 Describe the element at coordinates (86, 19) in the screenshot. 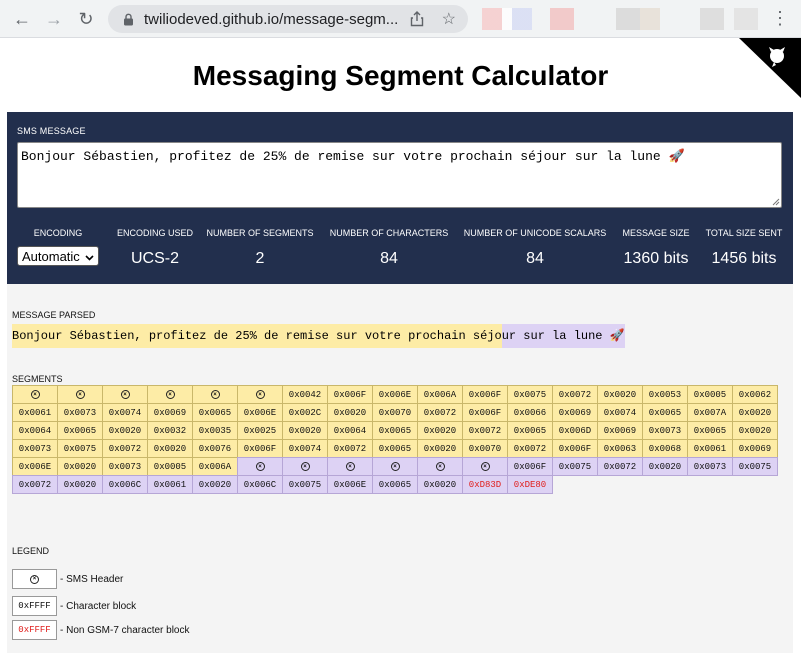

I see `reload-icon: ↻` at that location.